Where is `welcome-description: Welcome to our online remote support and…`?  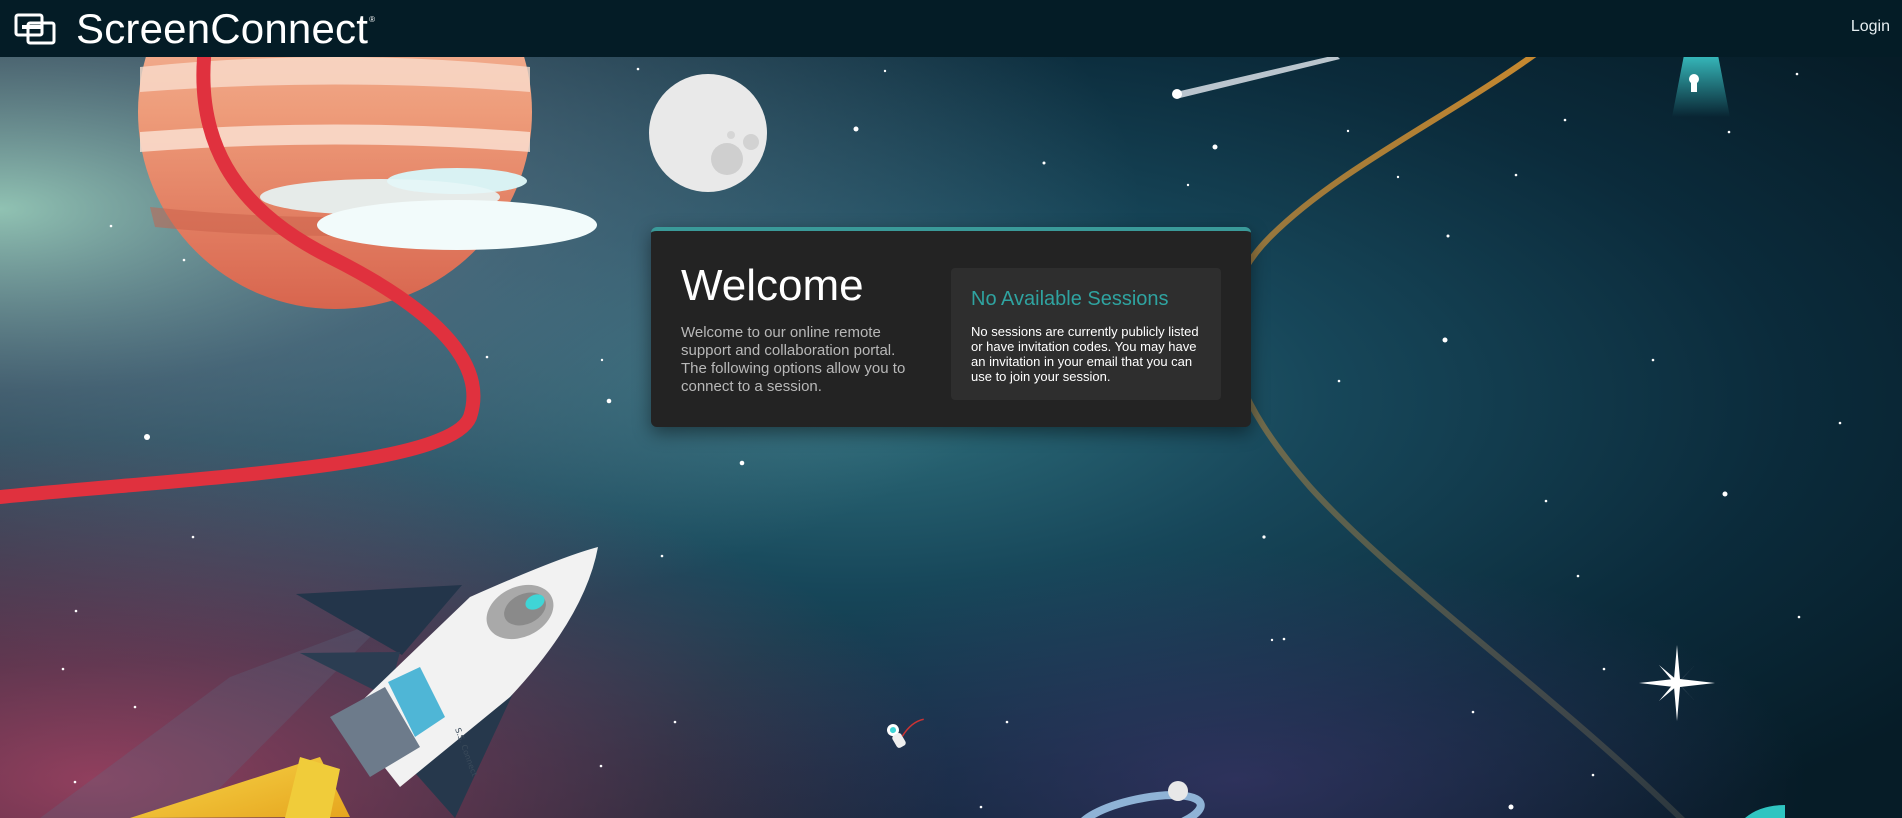 welcome-description: Welcome to our online remote support and… is located at coordinates (793, 359).